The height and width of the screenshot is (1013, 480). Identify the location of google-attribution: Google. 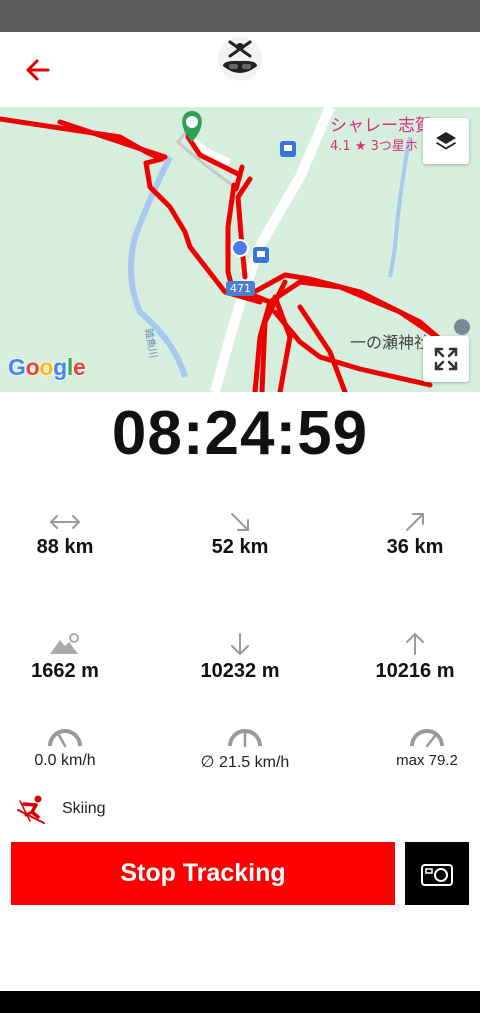
(47, 367).